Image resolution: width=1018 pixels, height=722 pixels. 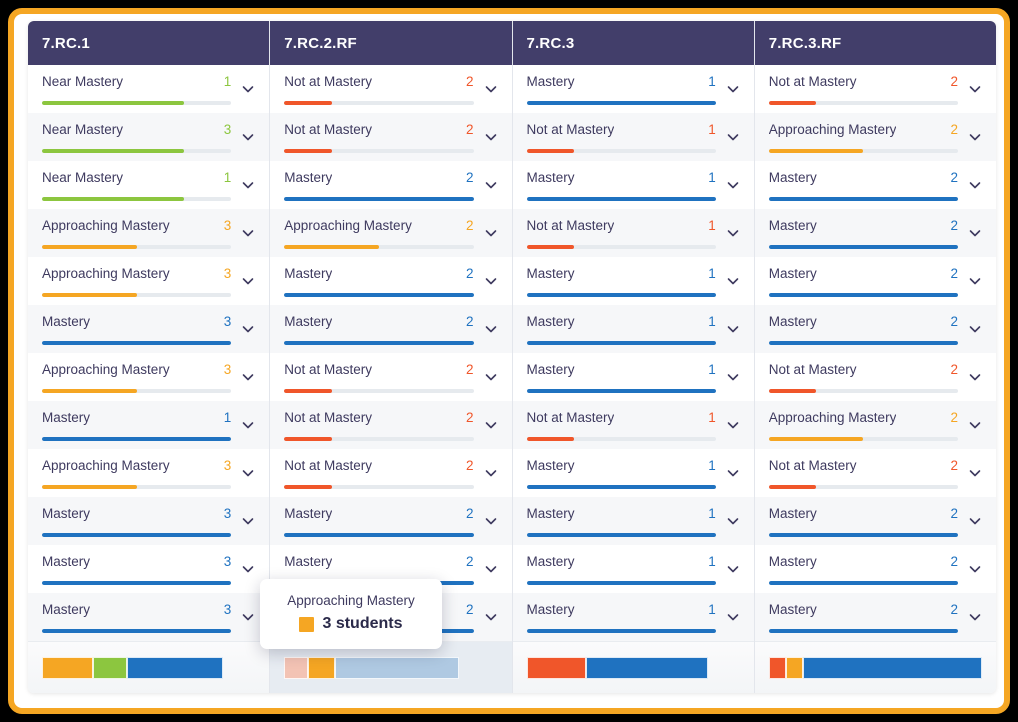 What do you see at coordinates (875, 43) in the screenshot?
I see `column-header: 7.RC.3.RF` at bounding box center [875, 43].